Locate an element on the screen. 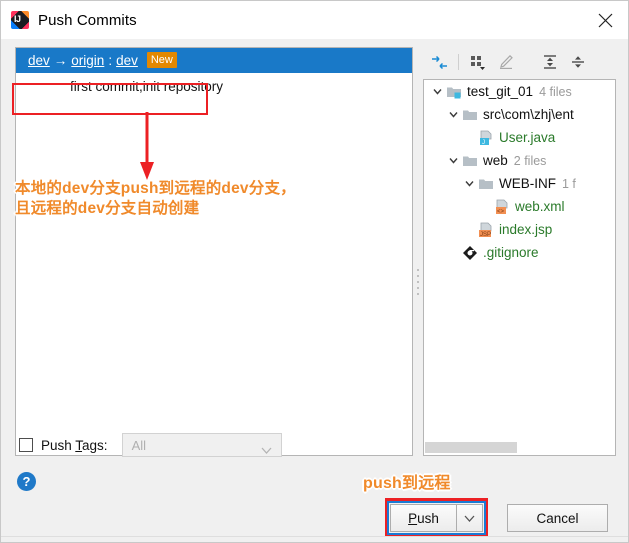  commit-message: first commit,init repository is located at coordinates (214, 86).